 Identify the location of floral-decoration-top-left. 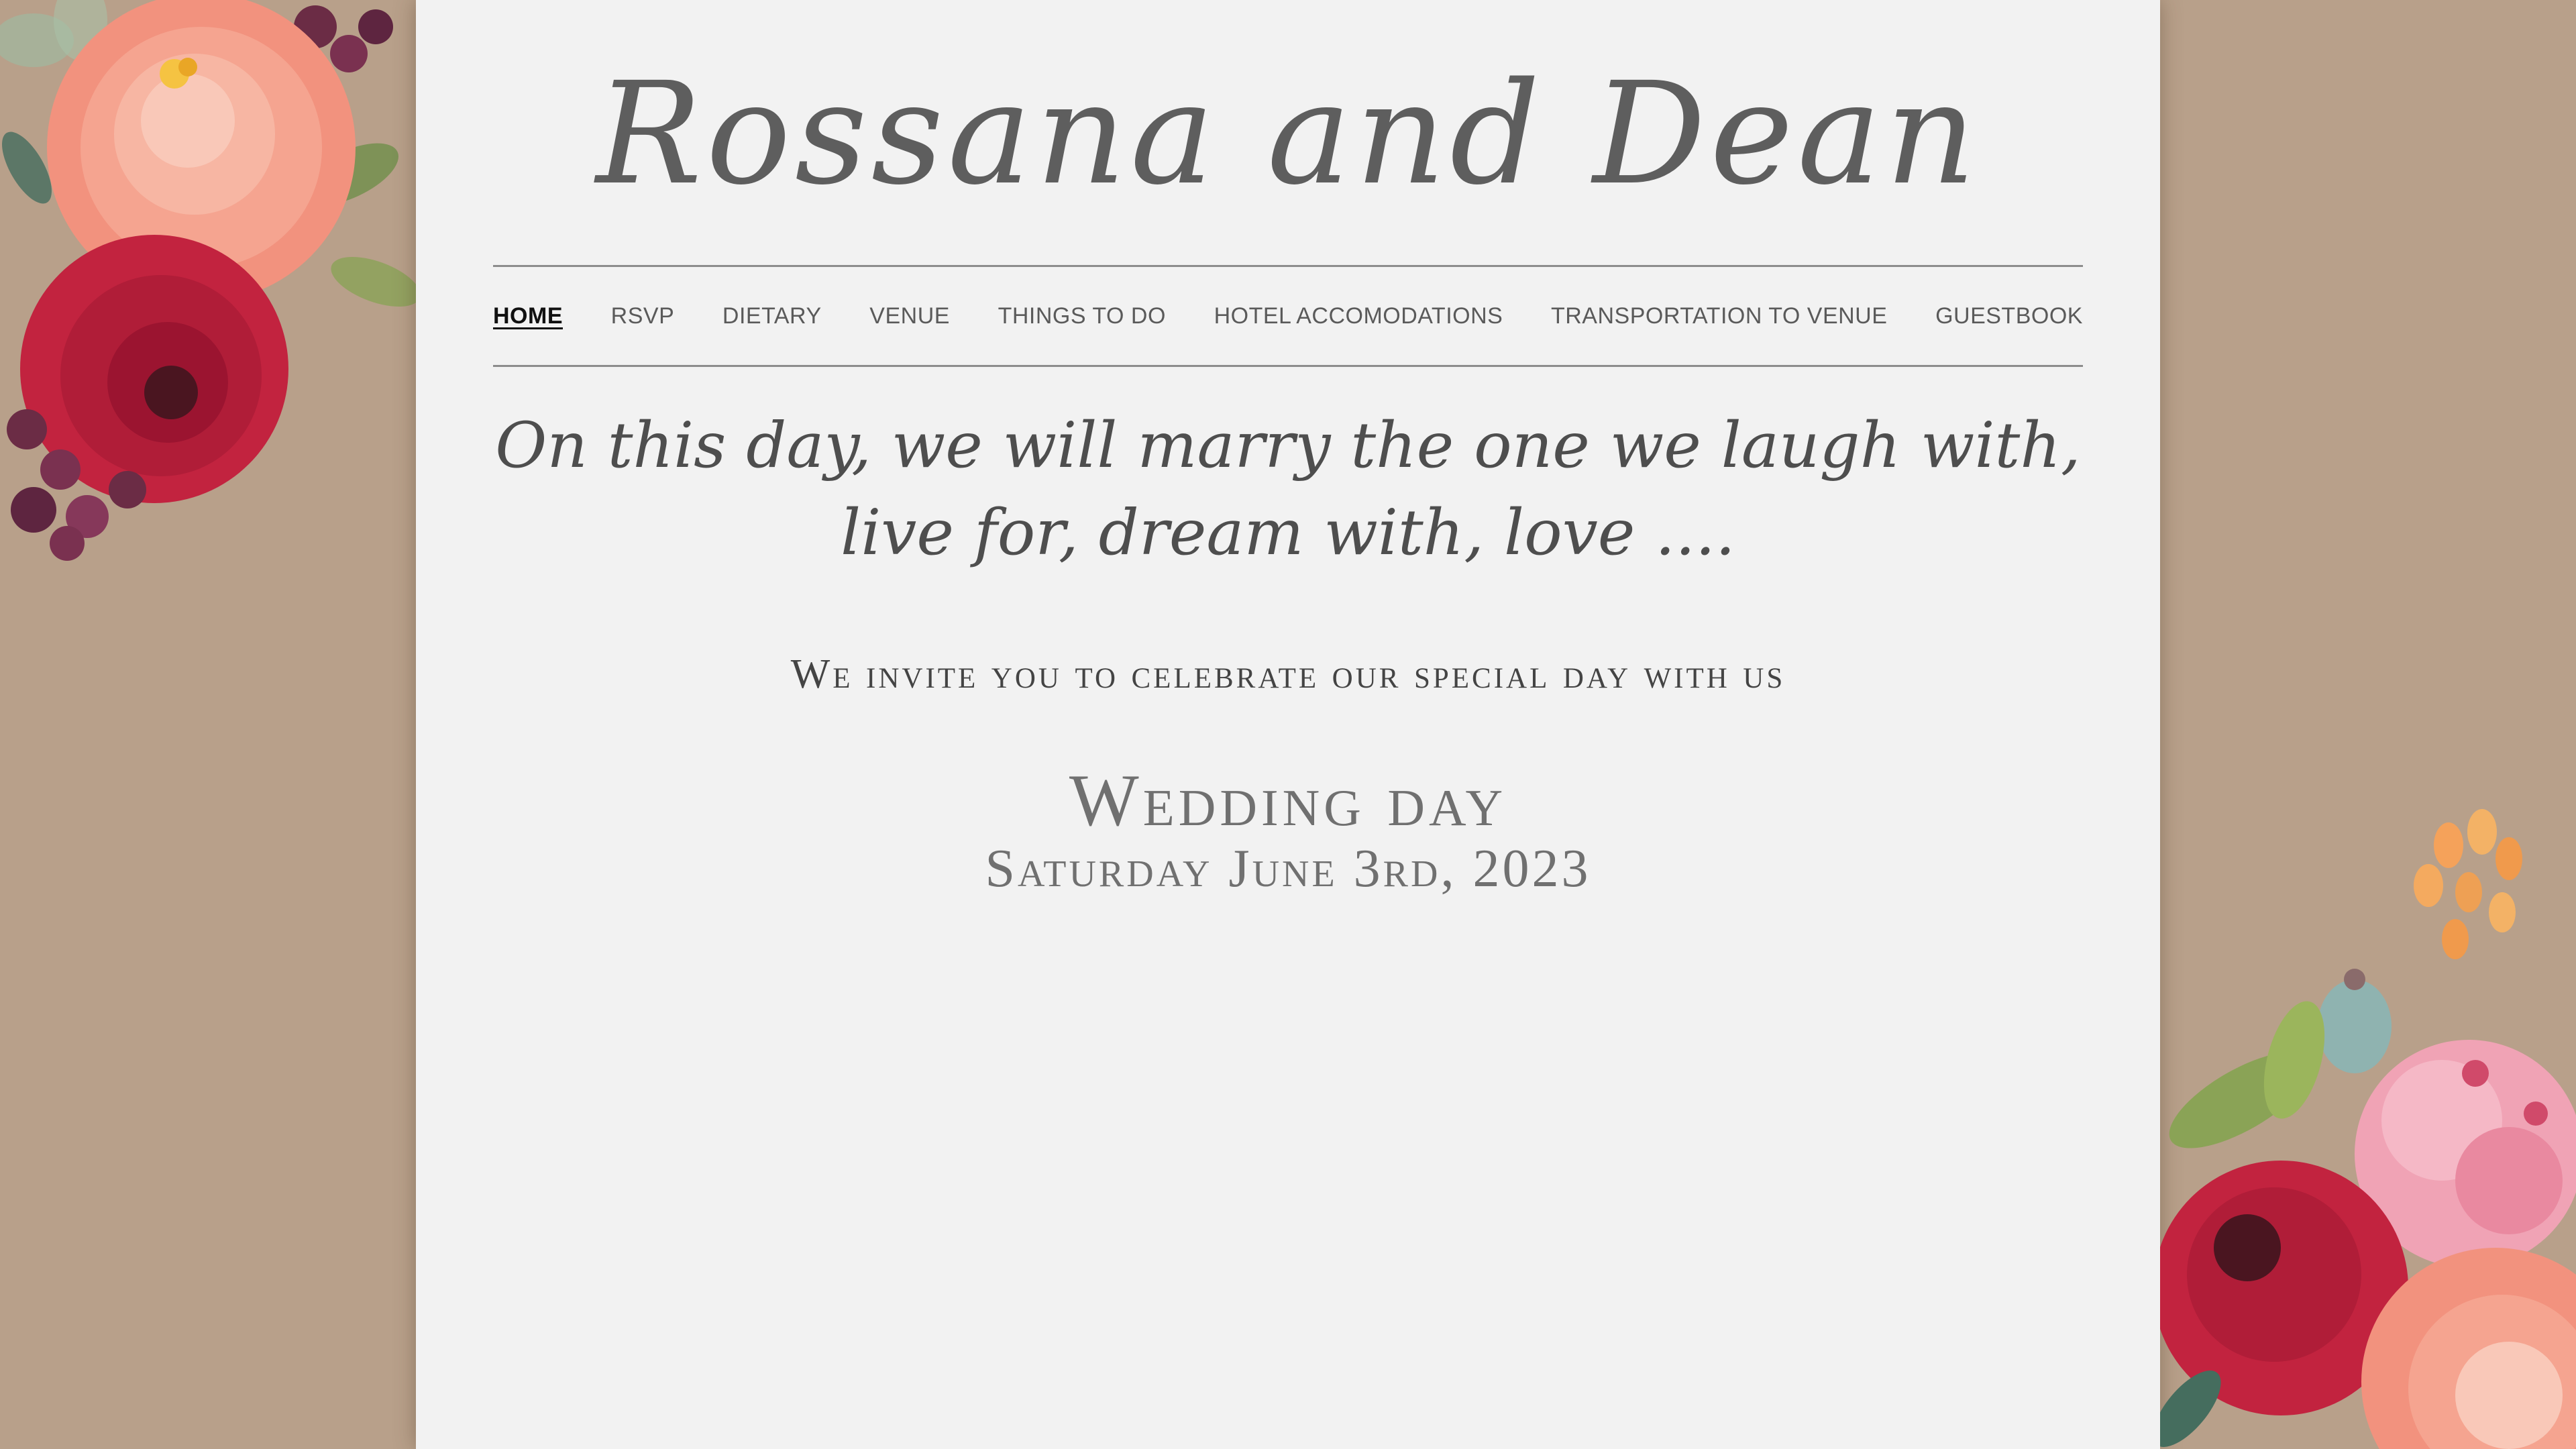
(208, 282).